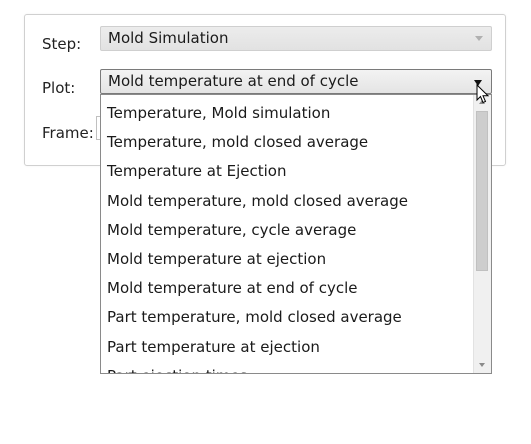 The height and width of the screenshot is (444, 531). I want to click on plot-label: Plot:, so click(59, 88).